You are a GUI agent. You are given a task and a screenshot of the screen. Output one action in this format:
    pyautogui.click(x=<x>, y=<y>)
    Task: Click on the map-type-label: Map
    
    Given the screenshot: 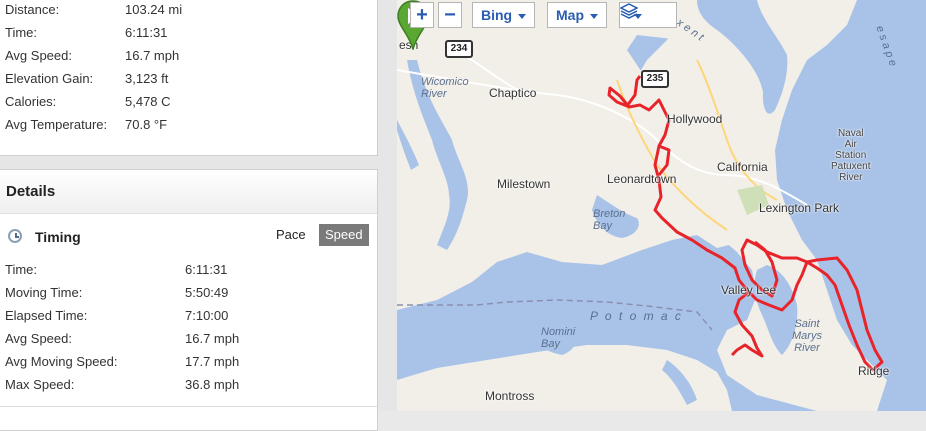 What is the action you would take?
    pyautogui.click(x=570, y=15)
    